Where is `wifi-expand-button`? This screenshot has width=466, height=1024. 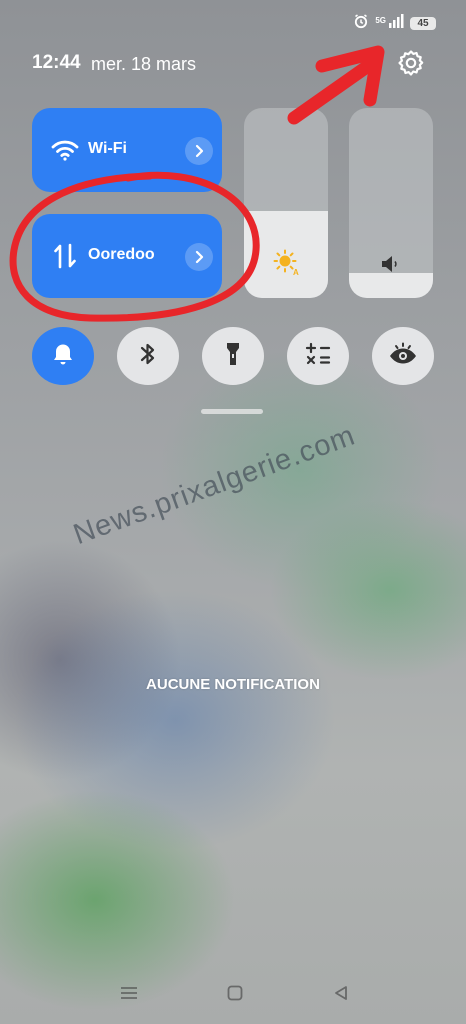
wifi-expand-button is located at coordinates (199, 151).